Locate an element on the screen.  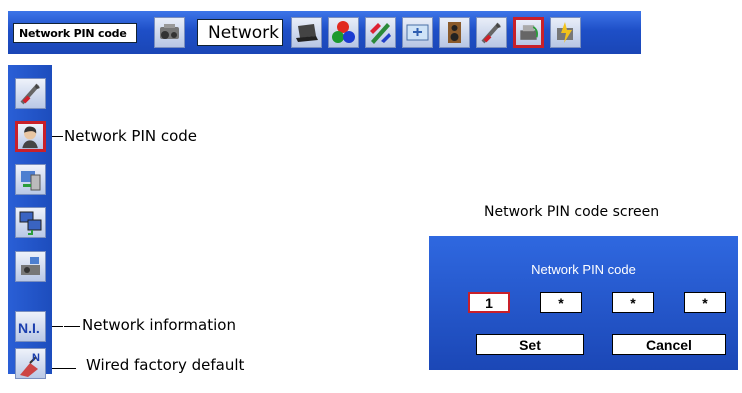
callout-network-information: Network information is located at coordinates (159, 325).